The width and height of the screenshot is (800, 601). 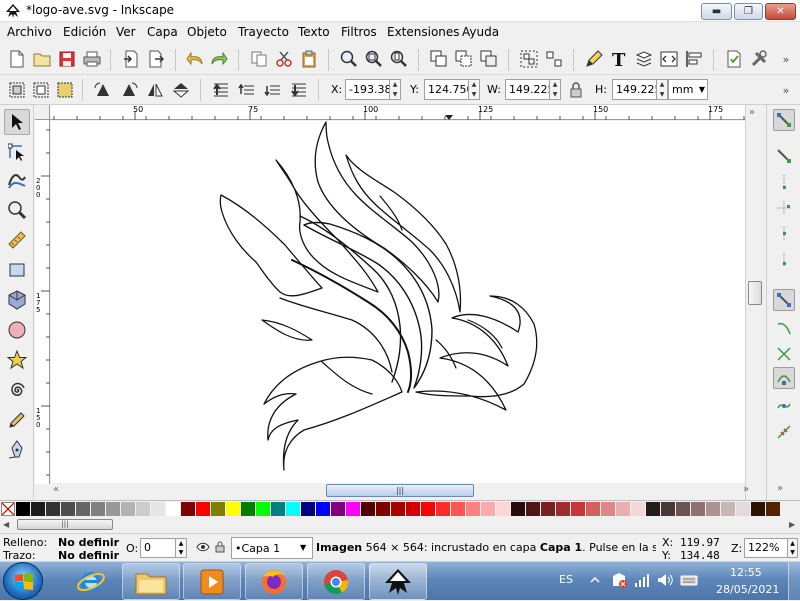 I want to click on horizontal-scroll-thumb: |||, so click(x=400, y=490).